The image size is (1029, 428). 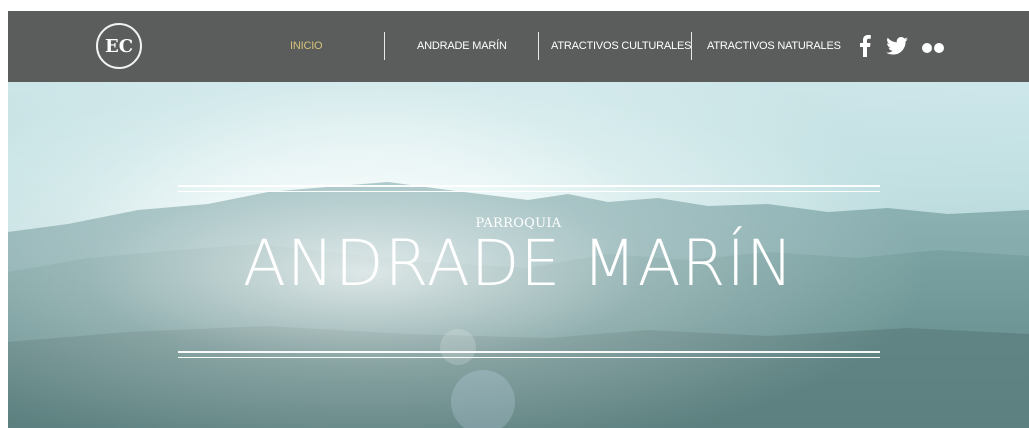 I want to click on decorative-line-top-thin, so click(x=529, y=191).